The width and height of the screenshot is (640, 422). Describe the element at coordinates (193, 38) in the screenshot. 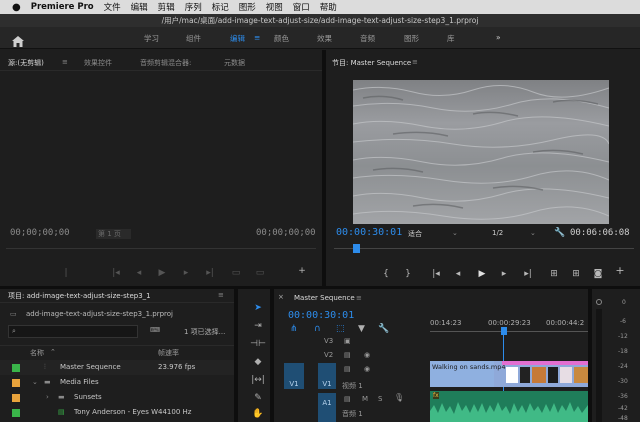

I see `tab-assembly: 组件` at that location.